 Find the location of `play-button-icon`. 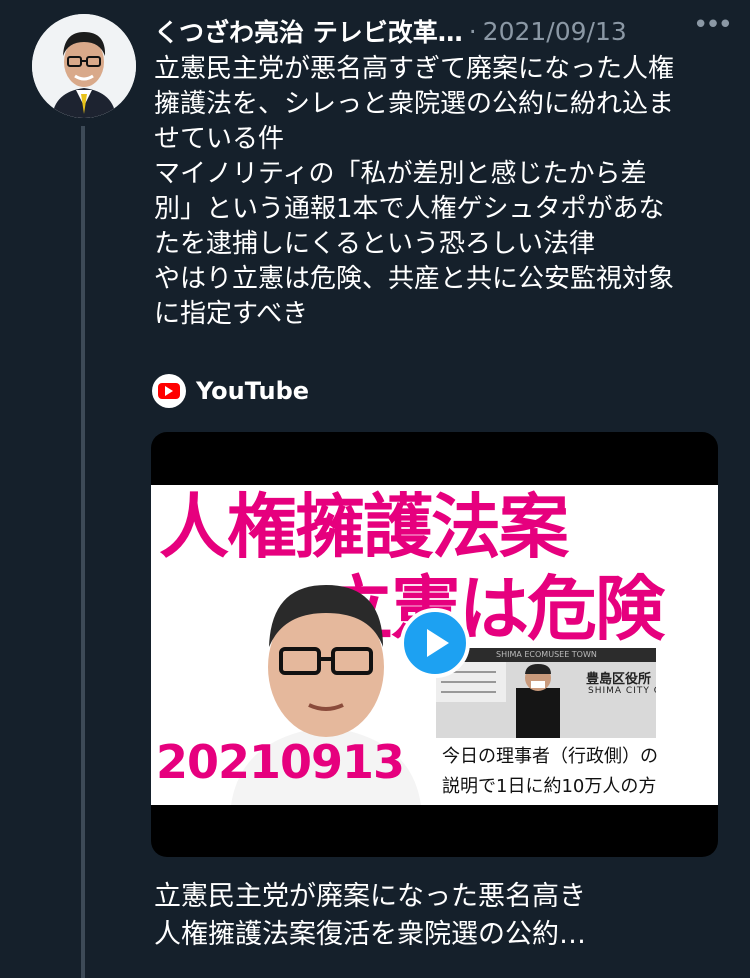

play-button-icon is located at coordinates (435, 643).